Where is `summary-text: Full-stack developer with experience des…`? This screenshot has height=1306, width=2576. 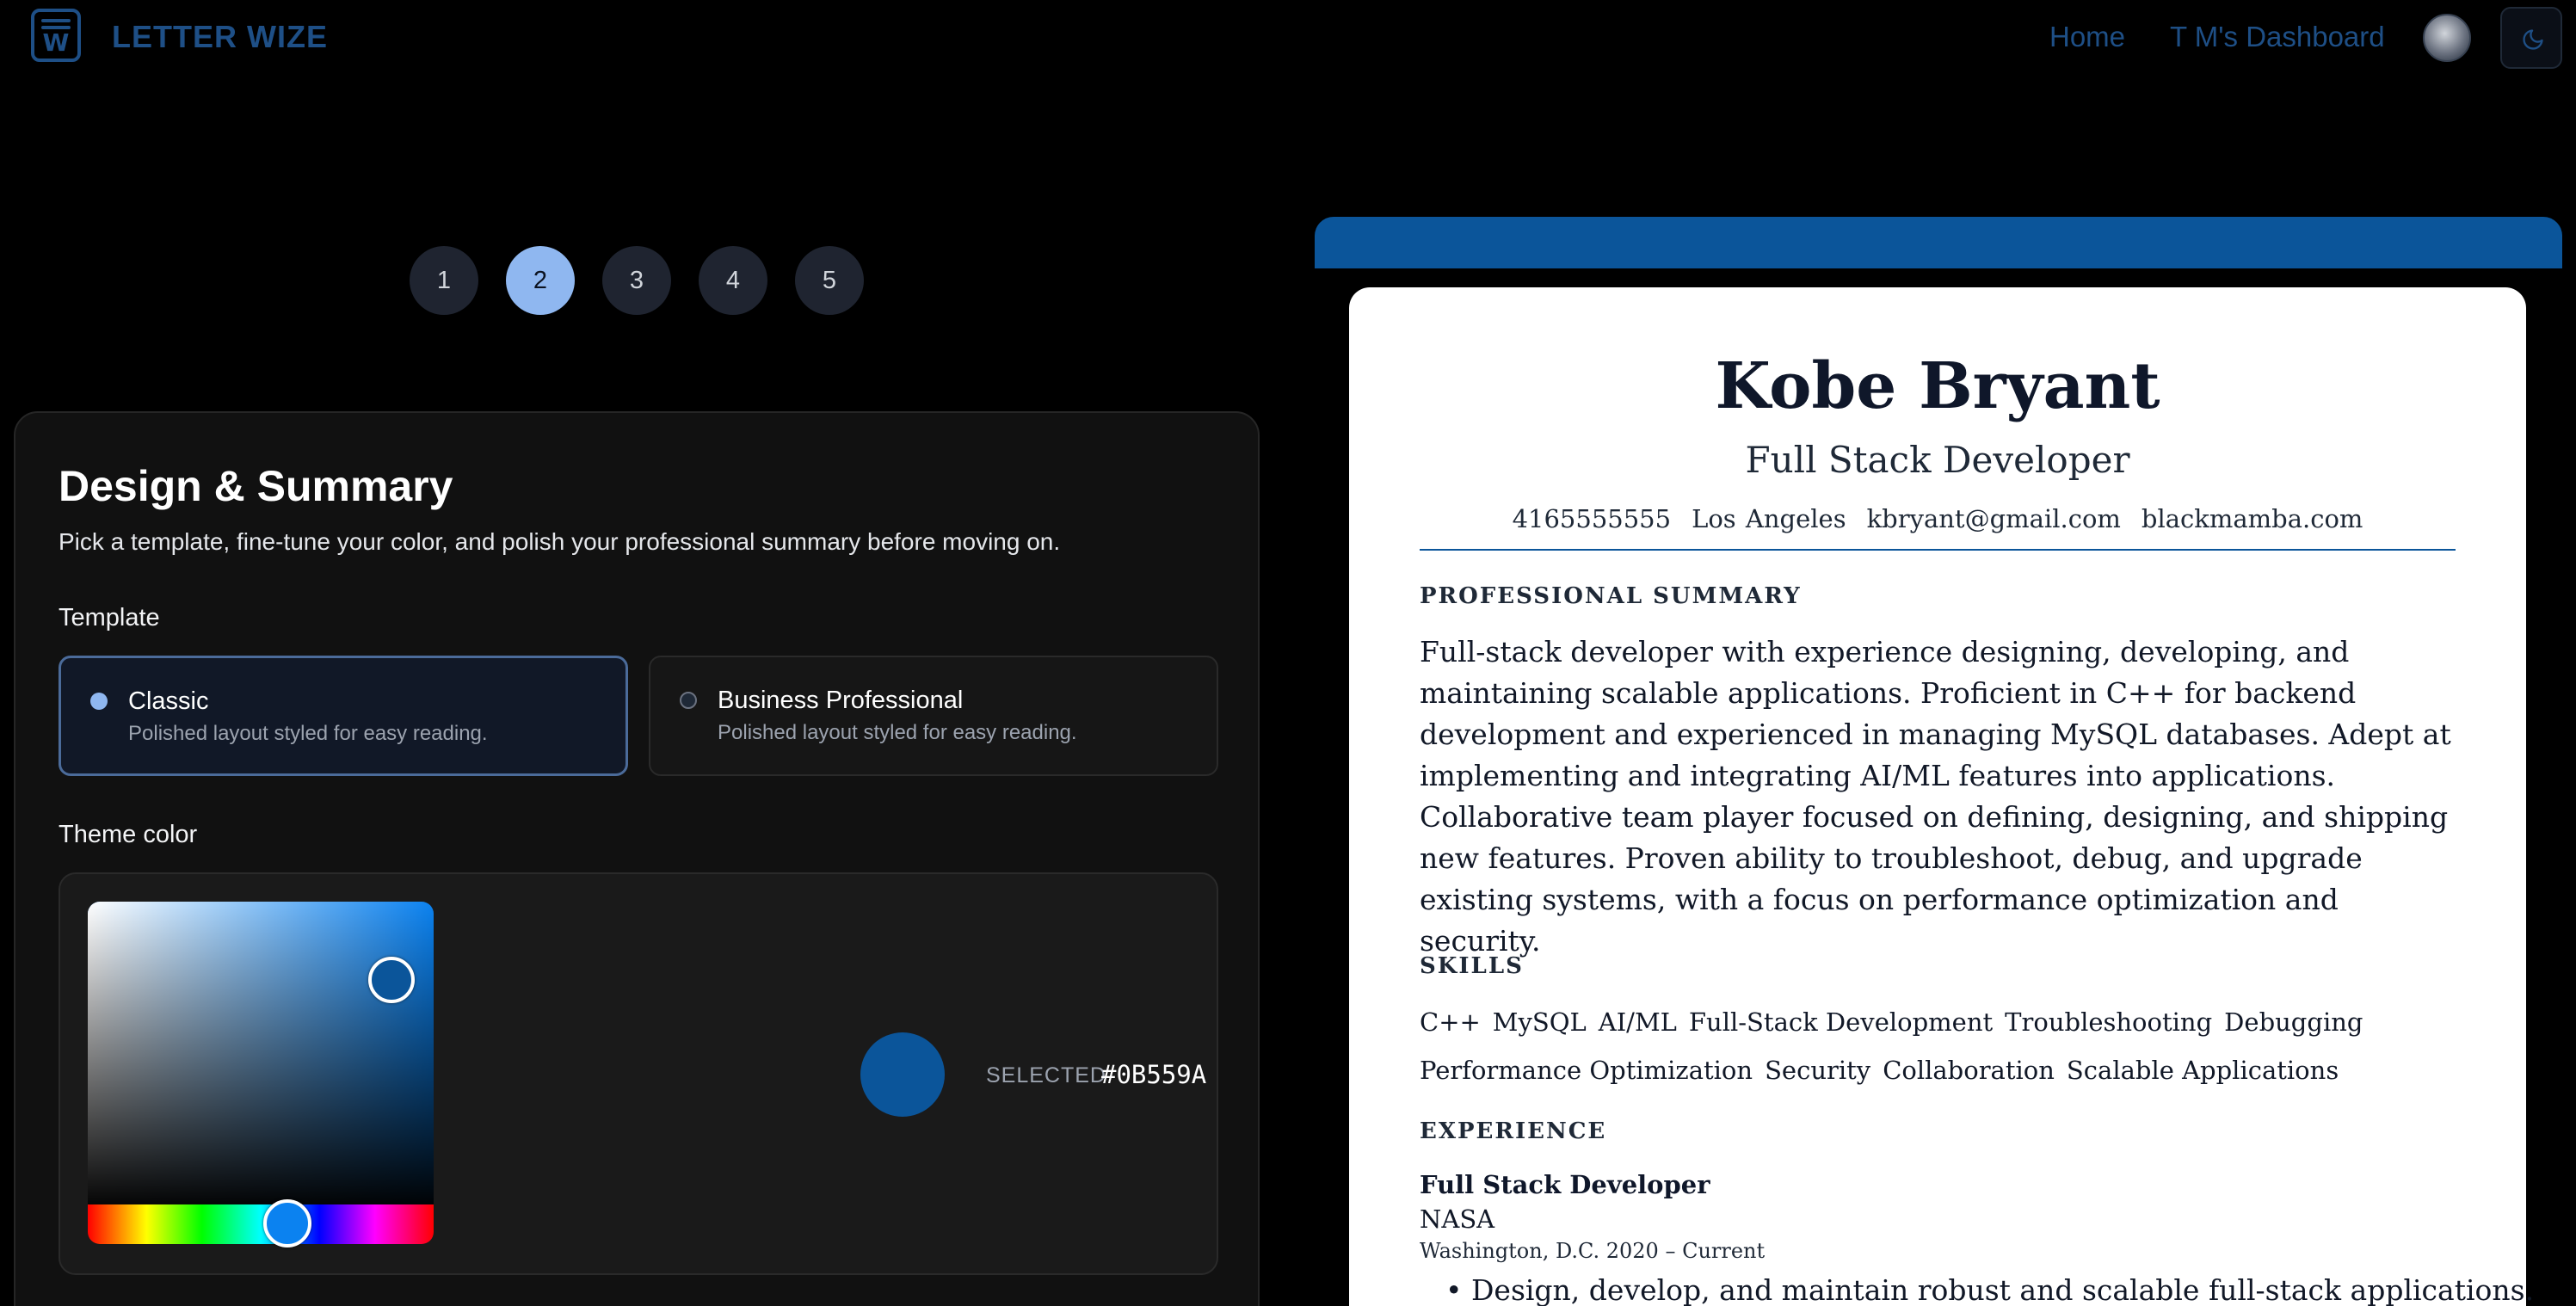
summary-text: Full-stack developer with experience des… is located at coordinates (1936, 796).